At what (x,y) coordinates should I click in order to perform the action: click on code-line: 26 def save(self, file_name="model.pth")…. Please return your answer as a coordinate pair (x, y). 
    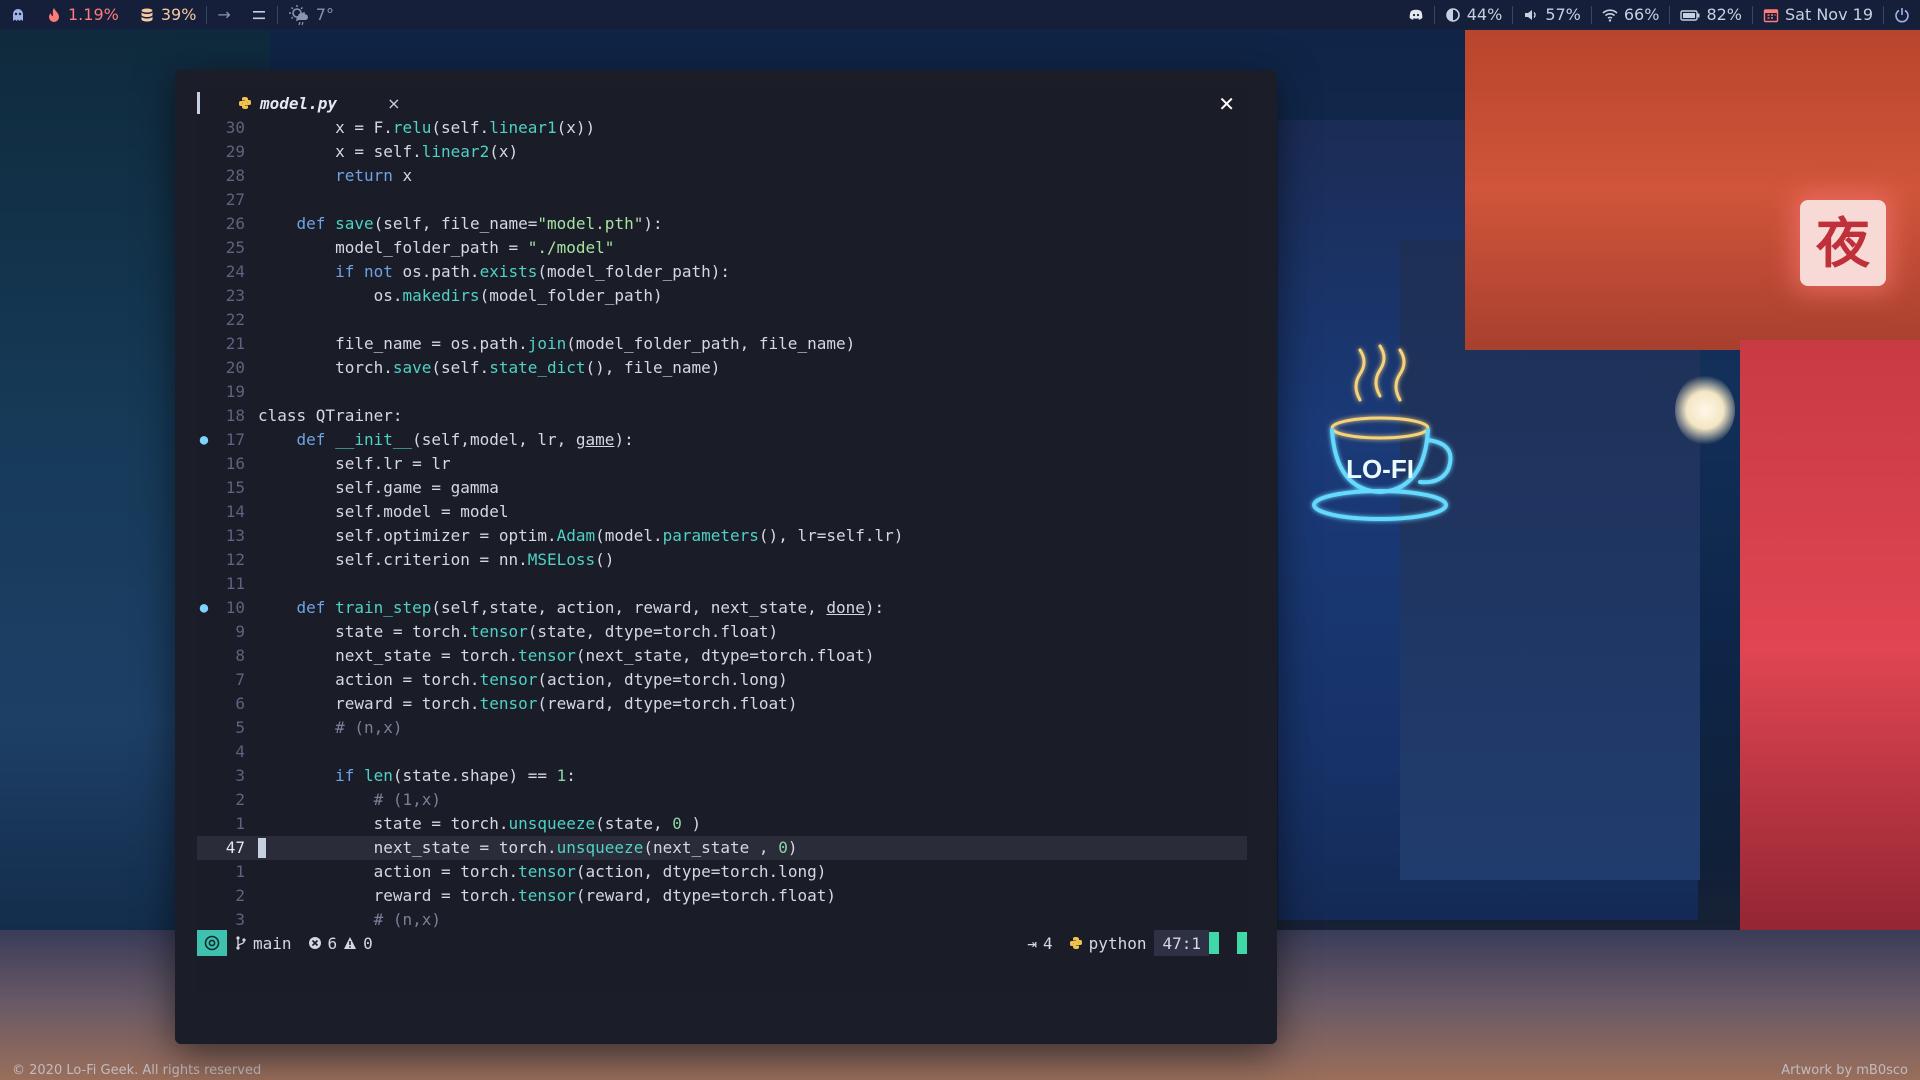
    Looking at the image, I should click on (722, 224).